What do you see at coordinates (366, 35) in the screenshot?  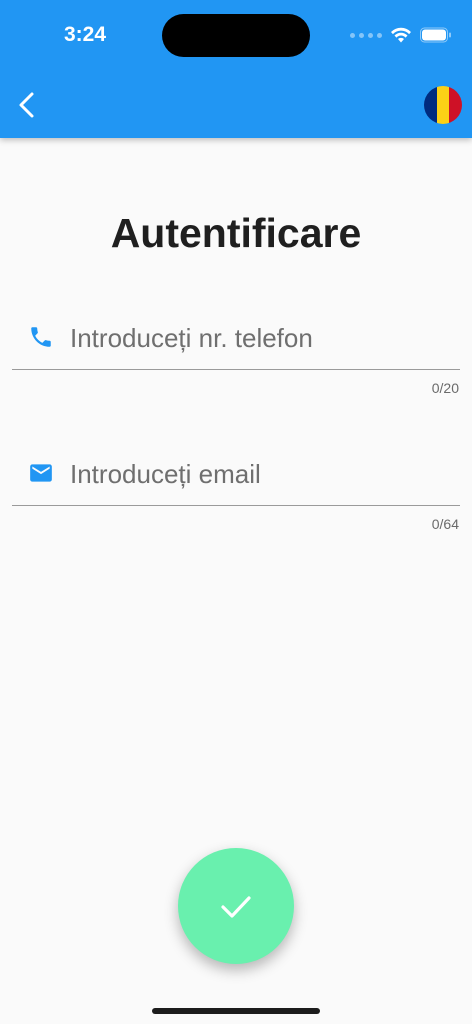 I see `signal-icon` at bounding box center [366, 35].